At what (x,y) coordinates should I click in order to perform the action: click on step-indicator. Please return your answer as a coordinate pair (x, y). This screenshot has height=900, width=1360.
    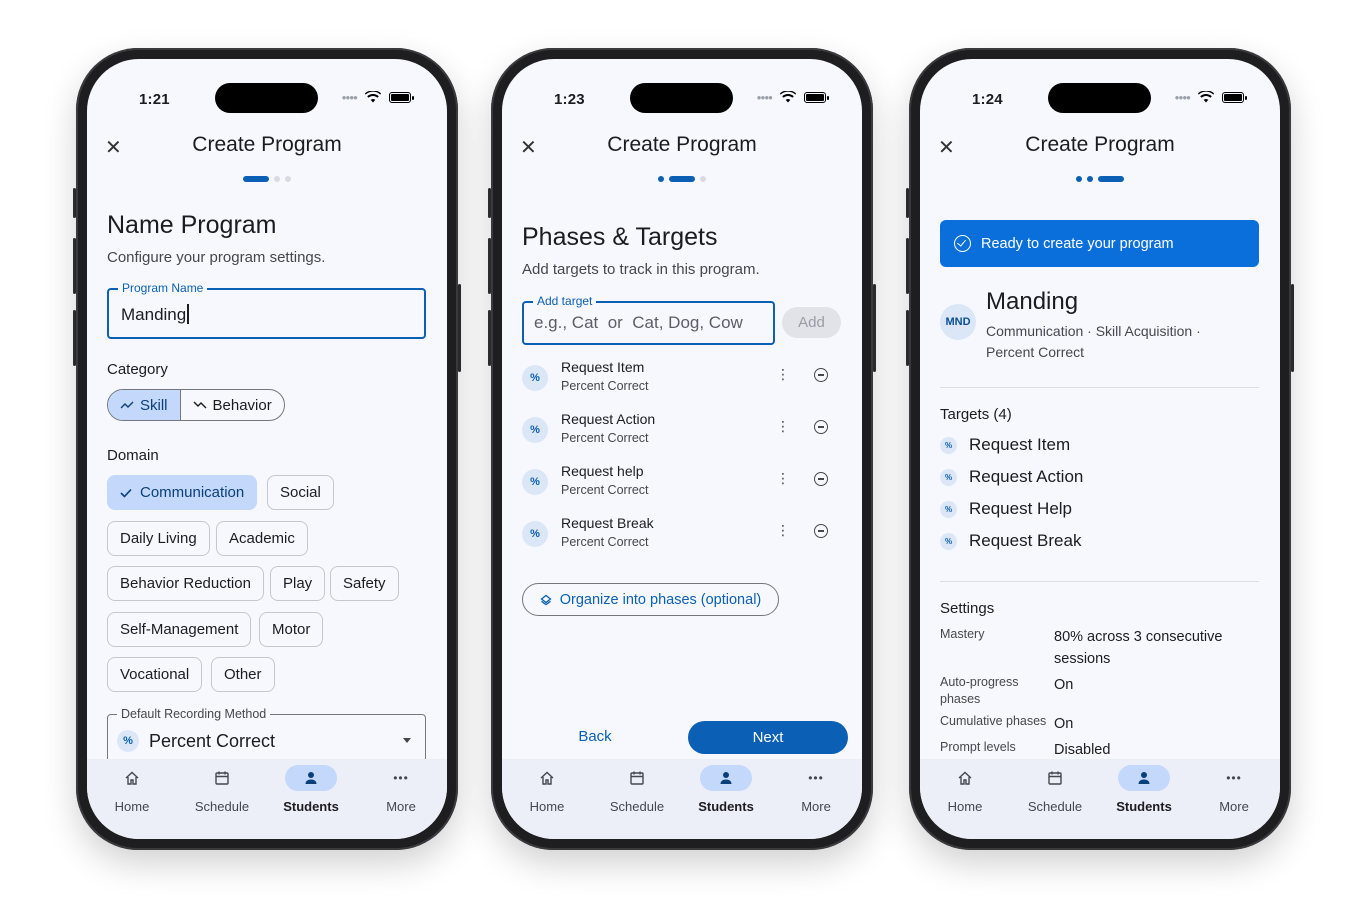
    Looking at the image, I should click on (682, 179).